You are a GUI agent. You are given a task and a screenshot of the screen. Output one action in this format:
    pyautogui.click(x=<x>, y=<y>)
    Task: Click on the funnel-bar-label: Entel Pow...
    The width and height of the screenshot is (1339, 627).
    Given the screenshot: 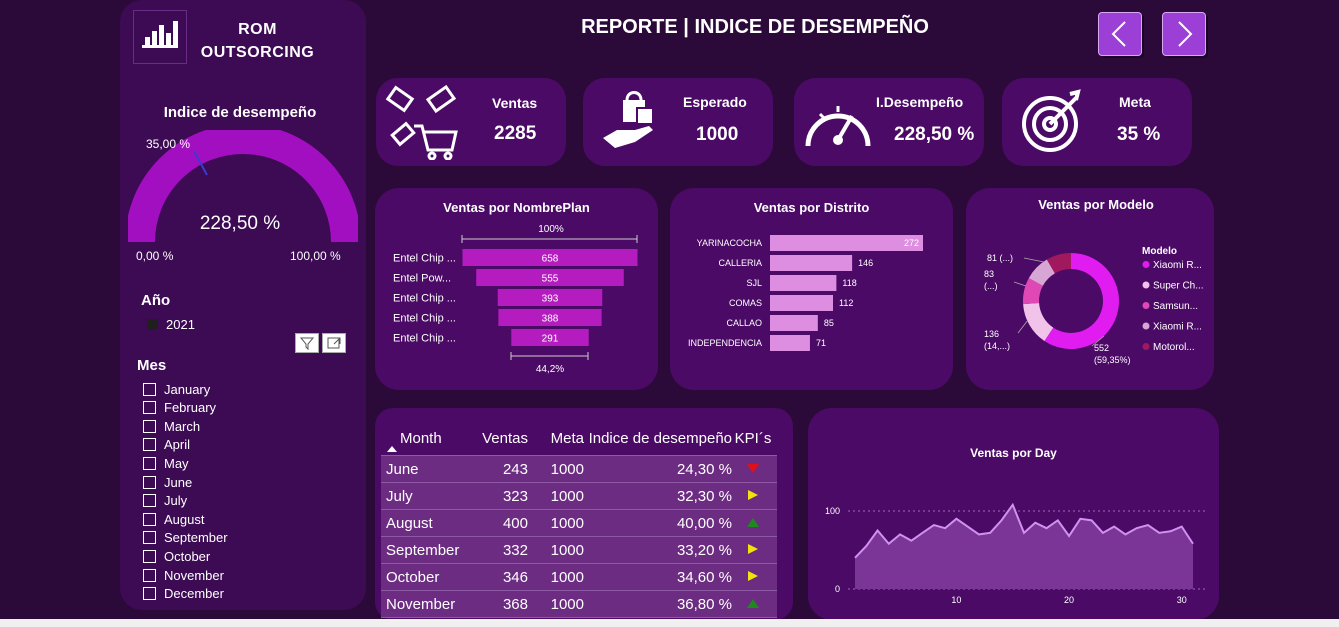 What is the action you would take?
    pyautogui.click(x=422, y=279)
    